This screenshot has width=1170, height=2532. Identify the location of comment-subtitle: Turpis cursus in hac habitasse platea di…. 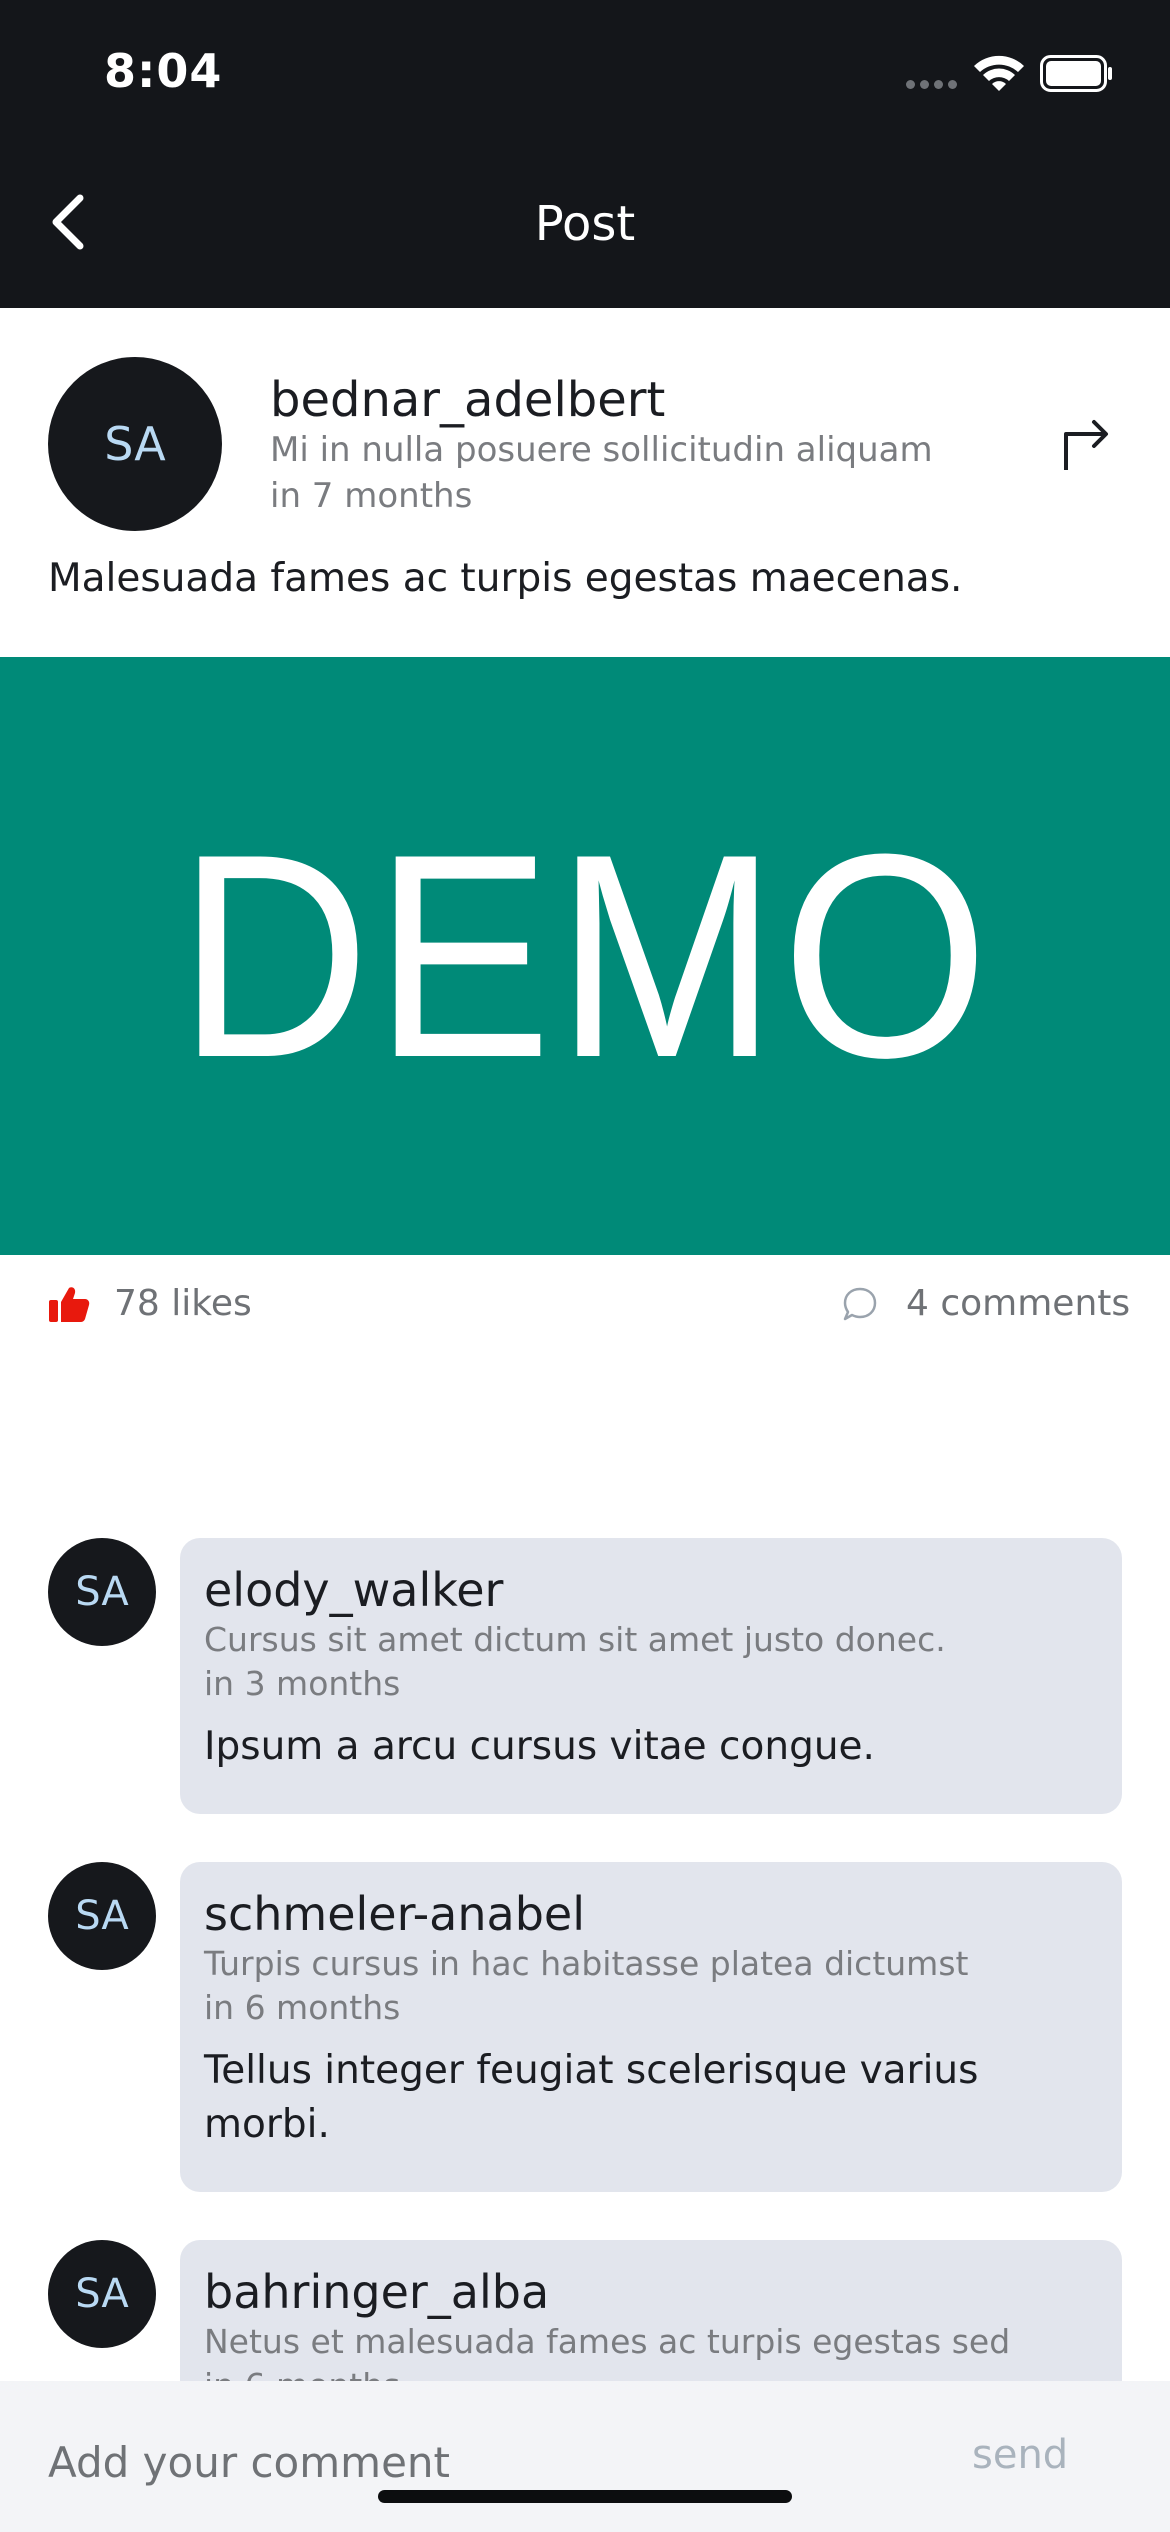
(586, 1963).